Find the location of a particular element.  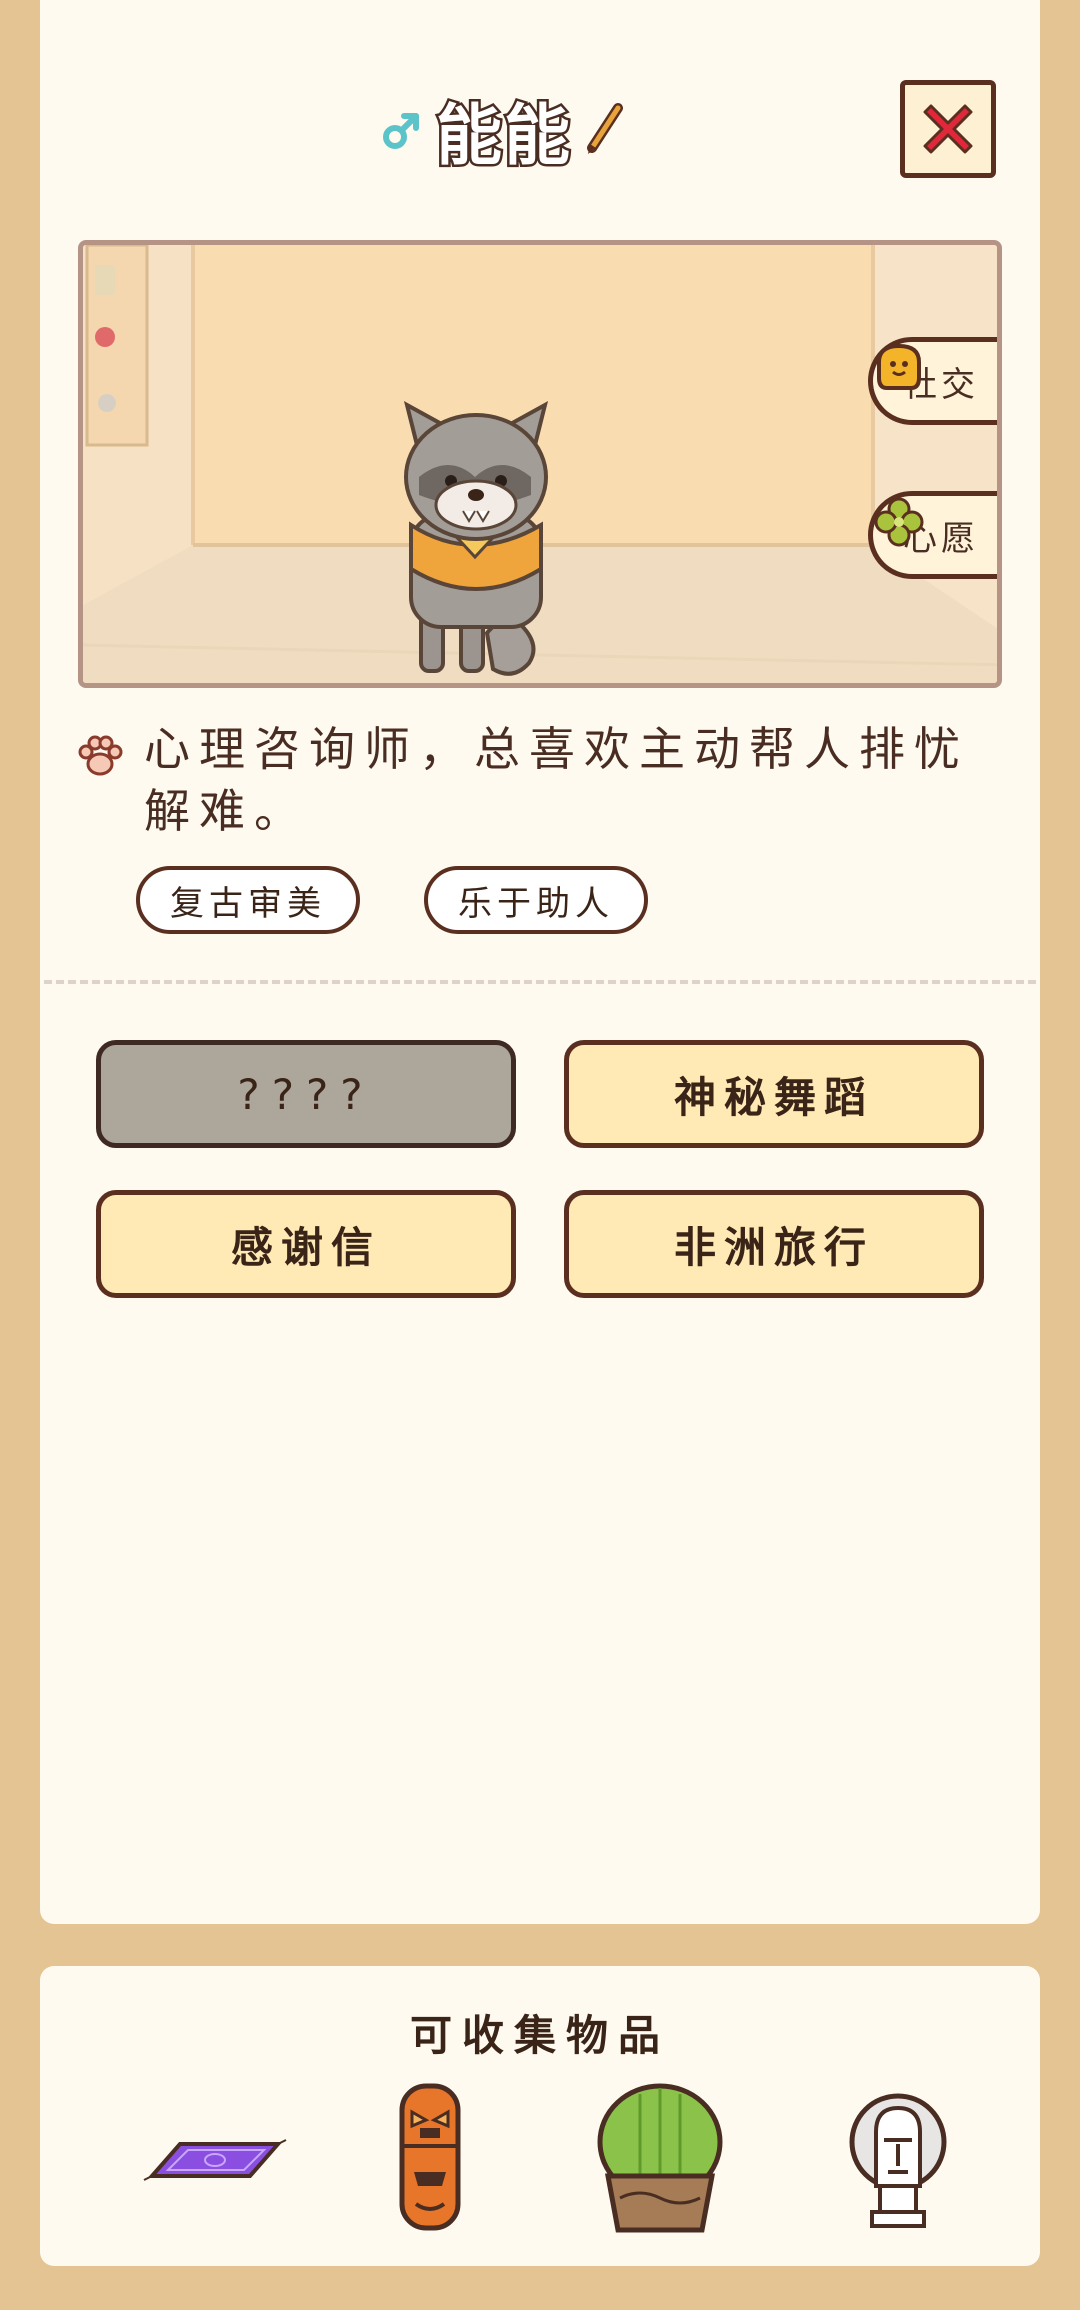

africa-trip-button: 非洲旅行 is located at coordinates (774, 1244).